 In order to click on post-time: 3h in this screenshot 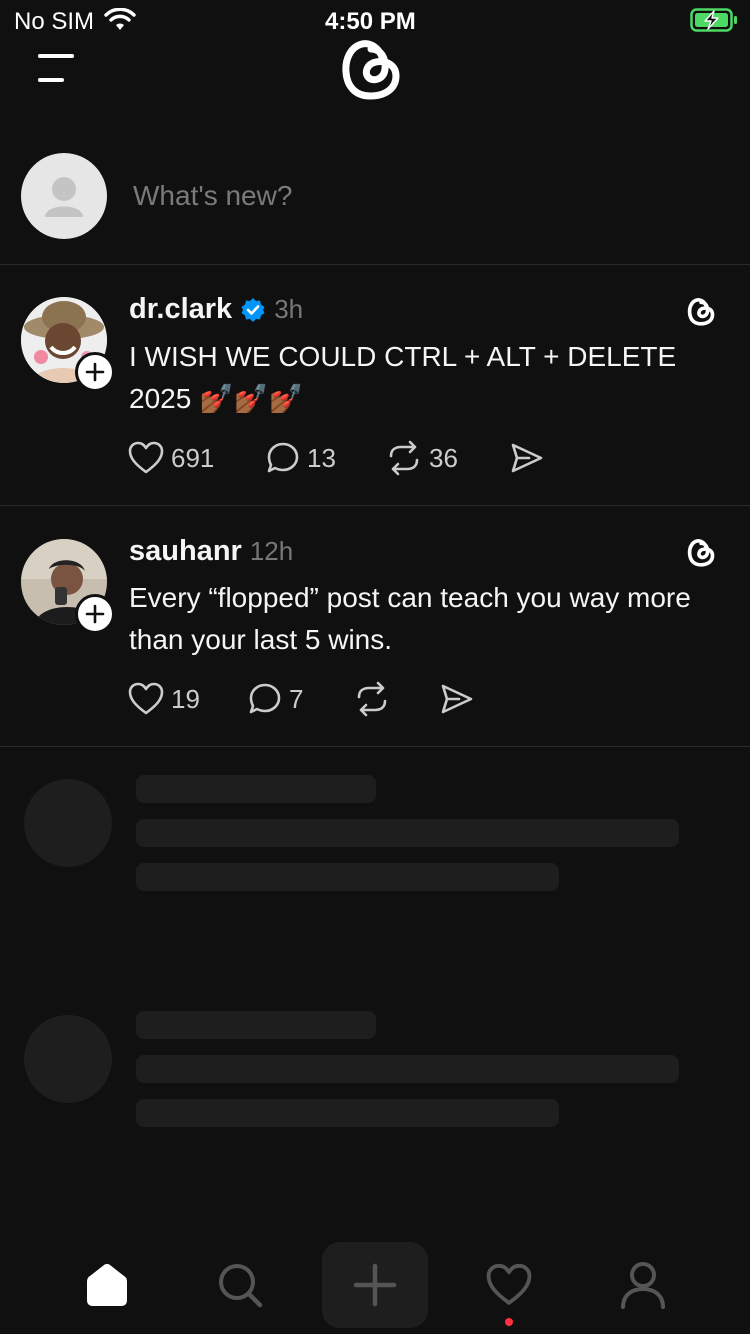, I will do `click(289, 309)`.